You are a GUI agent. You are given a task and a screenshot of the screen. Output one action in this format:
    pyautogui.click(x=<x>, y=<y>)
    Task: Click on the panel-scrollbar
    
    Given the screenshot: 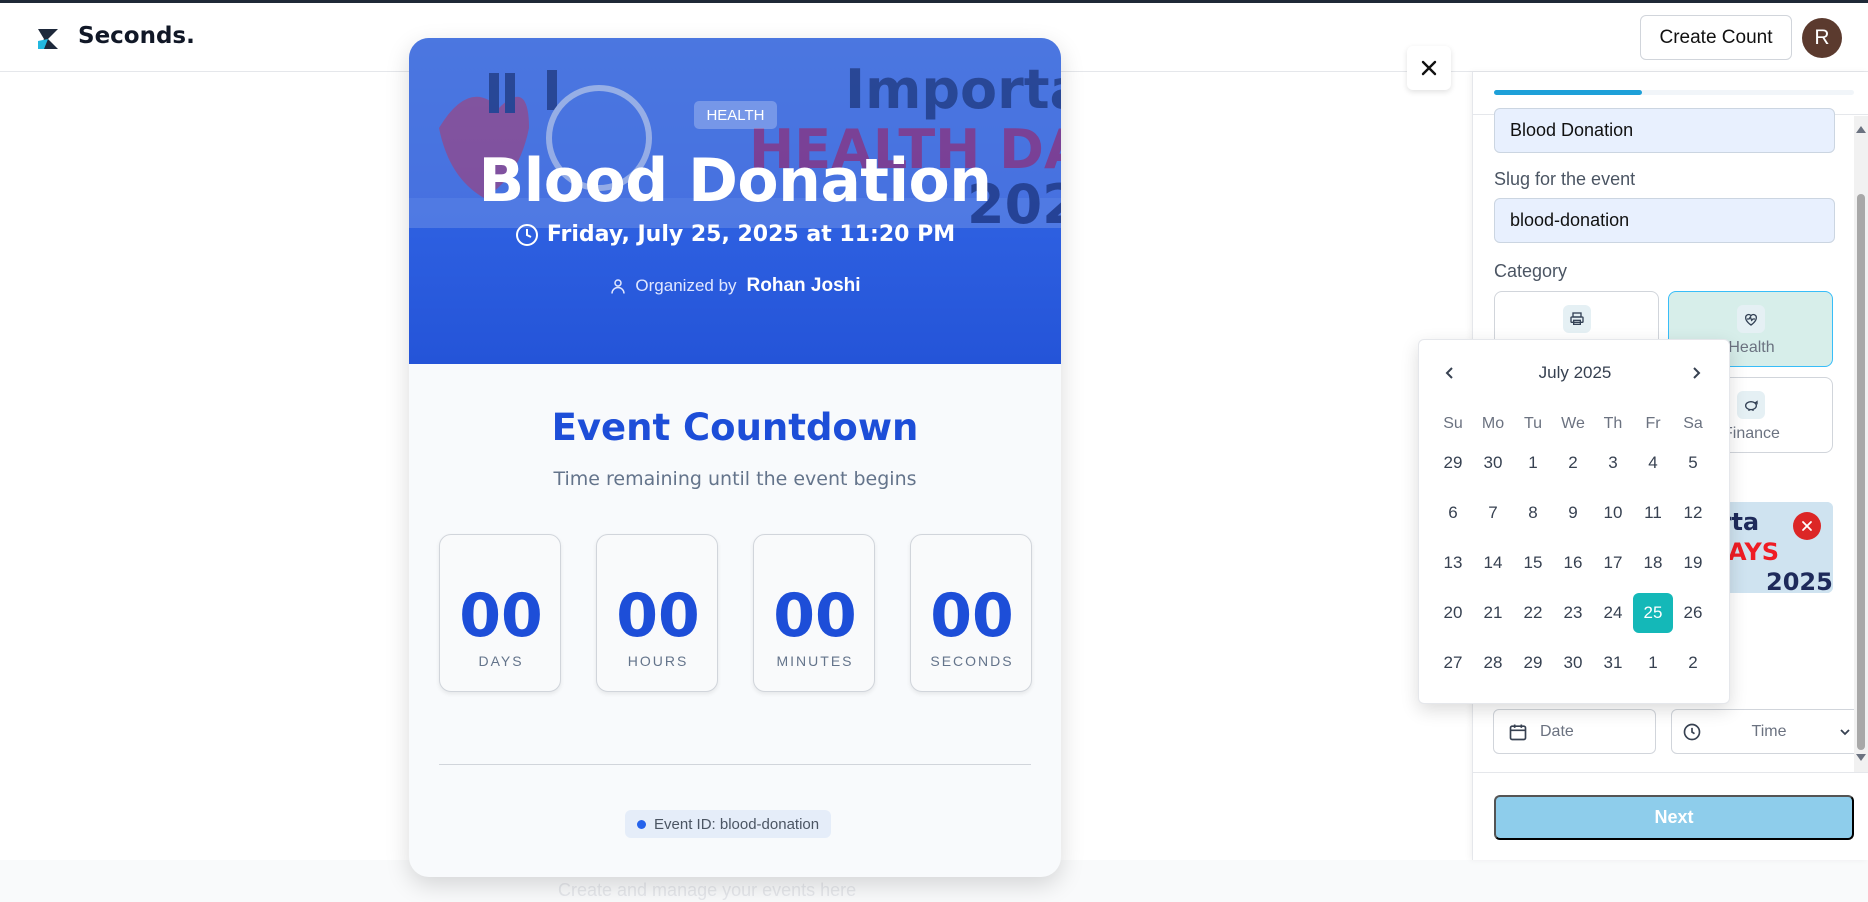 What is the action you would take?
    pyautogui.click(x=1861, y=444)
    